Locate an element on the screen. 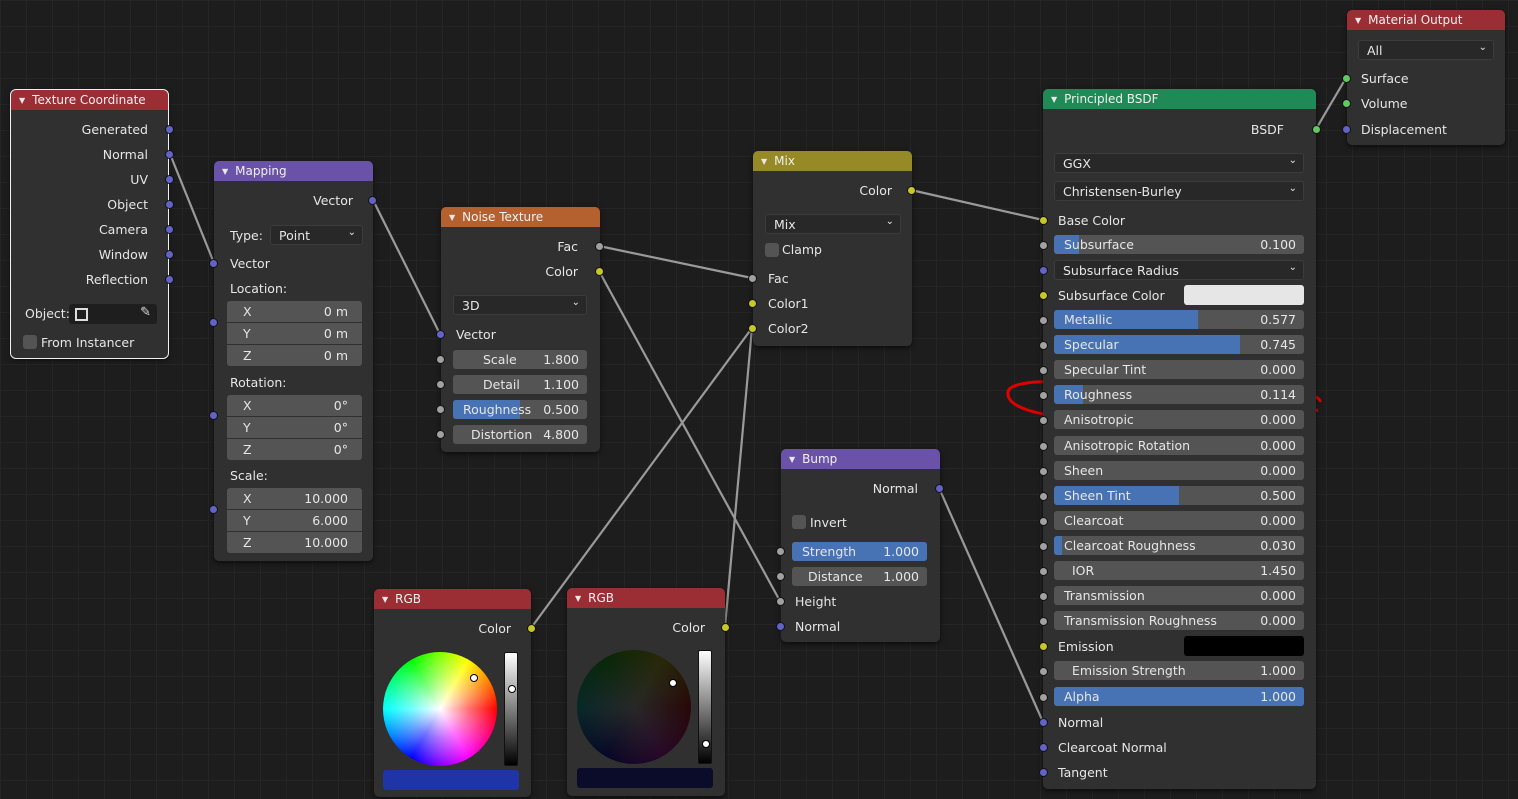 Image resolution: width=1518 pixels, height=799 pixels. metallic-field: Metallic 0.577 is located at coordinates (1179, 319).